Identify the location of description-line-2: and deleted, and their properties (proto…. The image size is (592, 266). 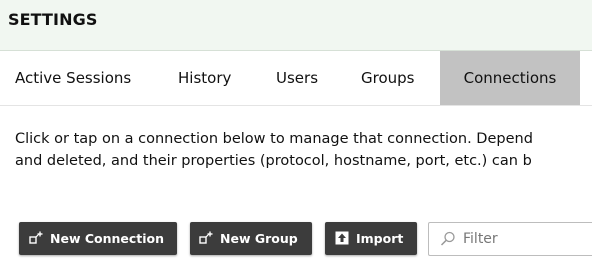
(273, 161).